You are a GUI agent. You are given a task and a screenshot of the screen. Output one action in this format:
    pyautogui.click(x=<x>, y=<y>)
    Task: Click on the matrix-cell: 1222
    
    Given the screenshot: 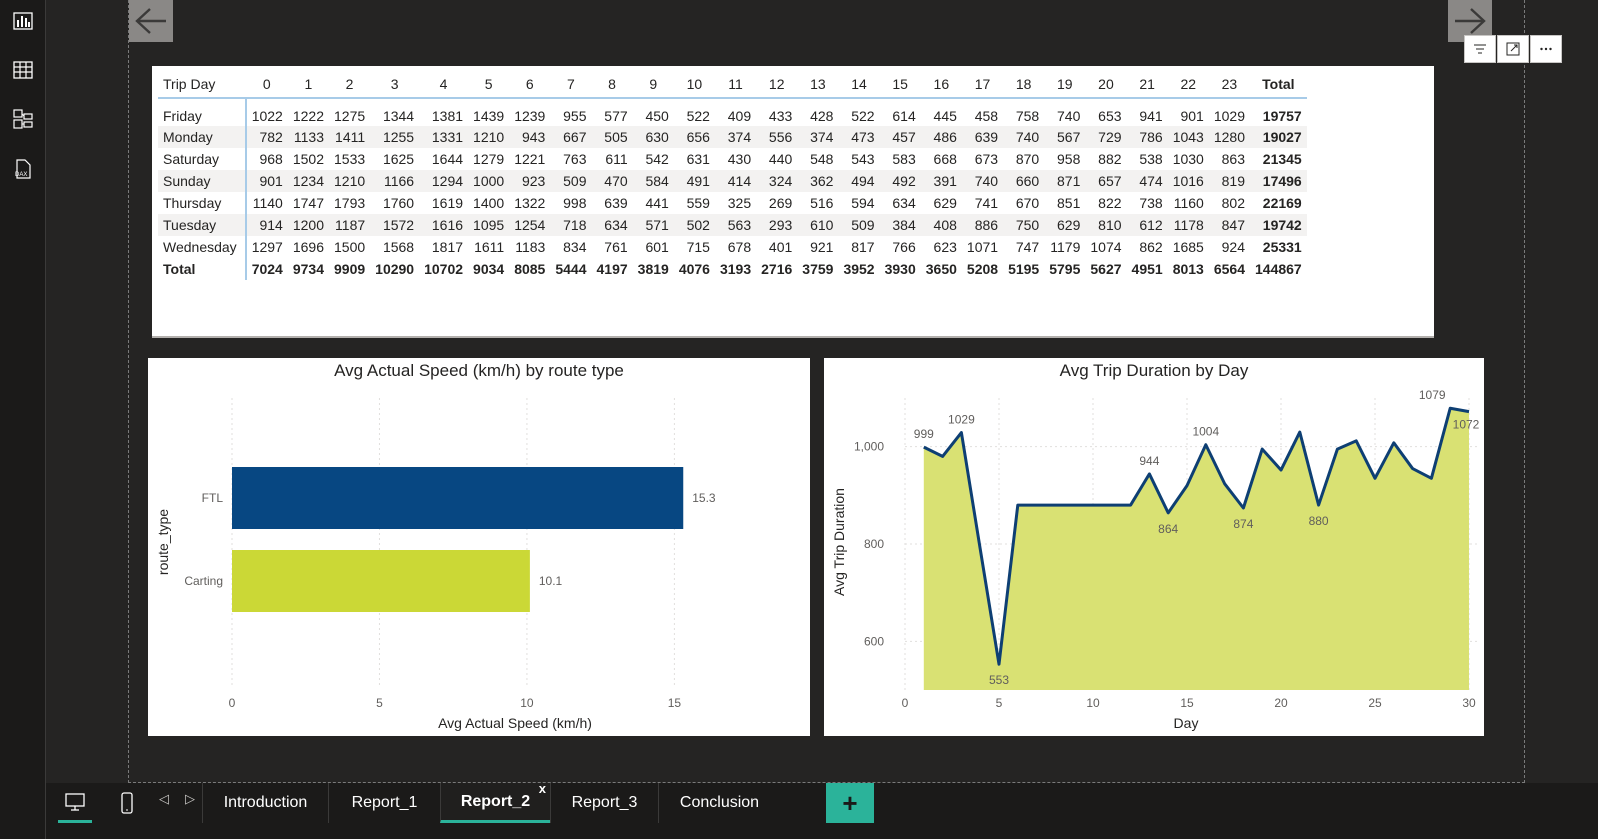 What is the action you would take?
    pyautogui.click(x=308, y=112)
    